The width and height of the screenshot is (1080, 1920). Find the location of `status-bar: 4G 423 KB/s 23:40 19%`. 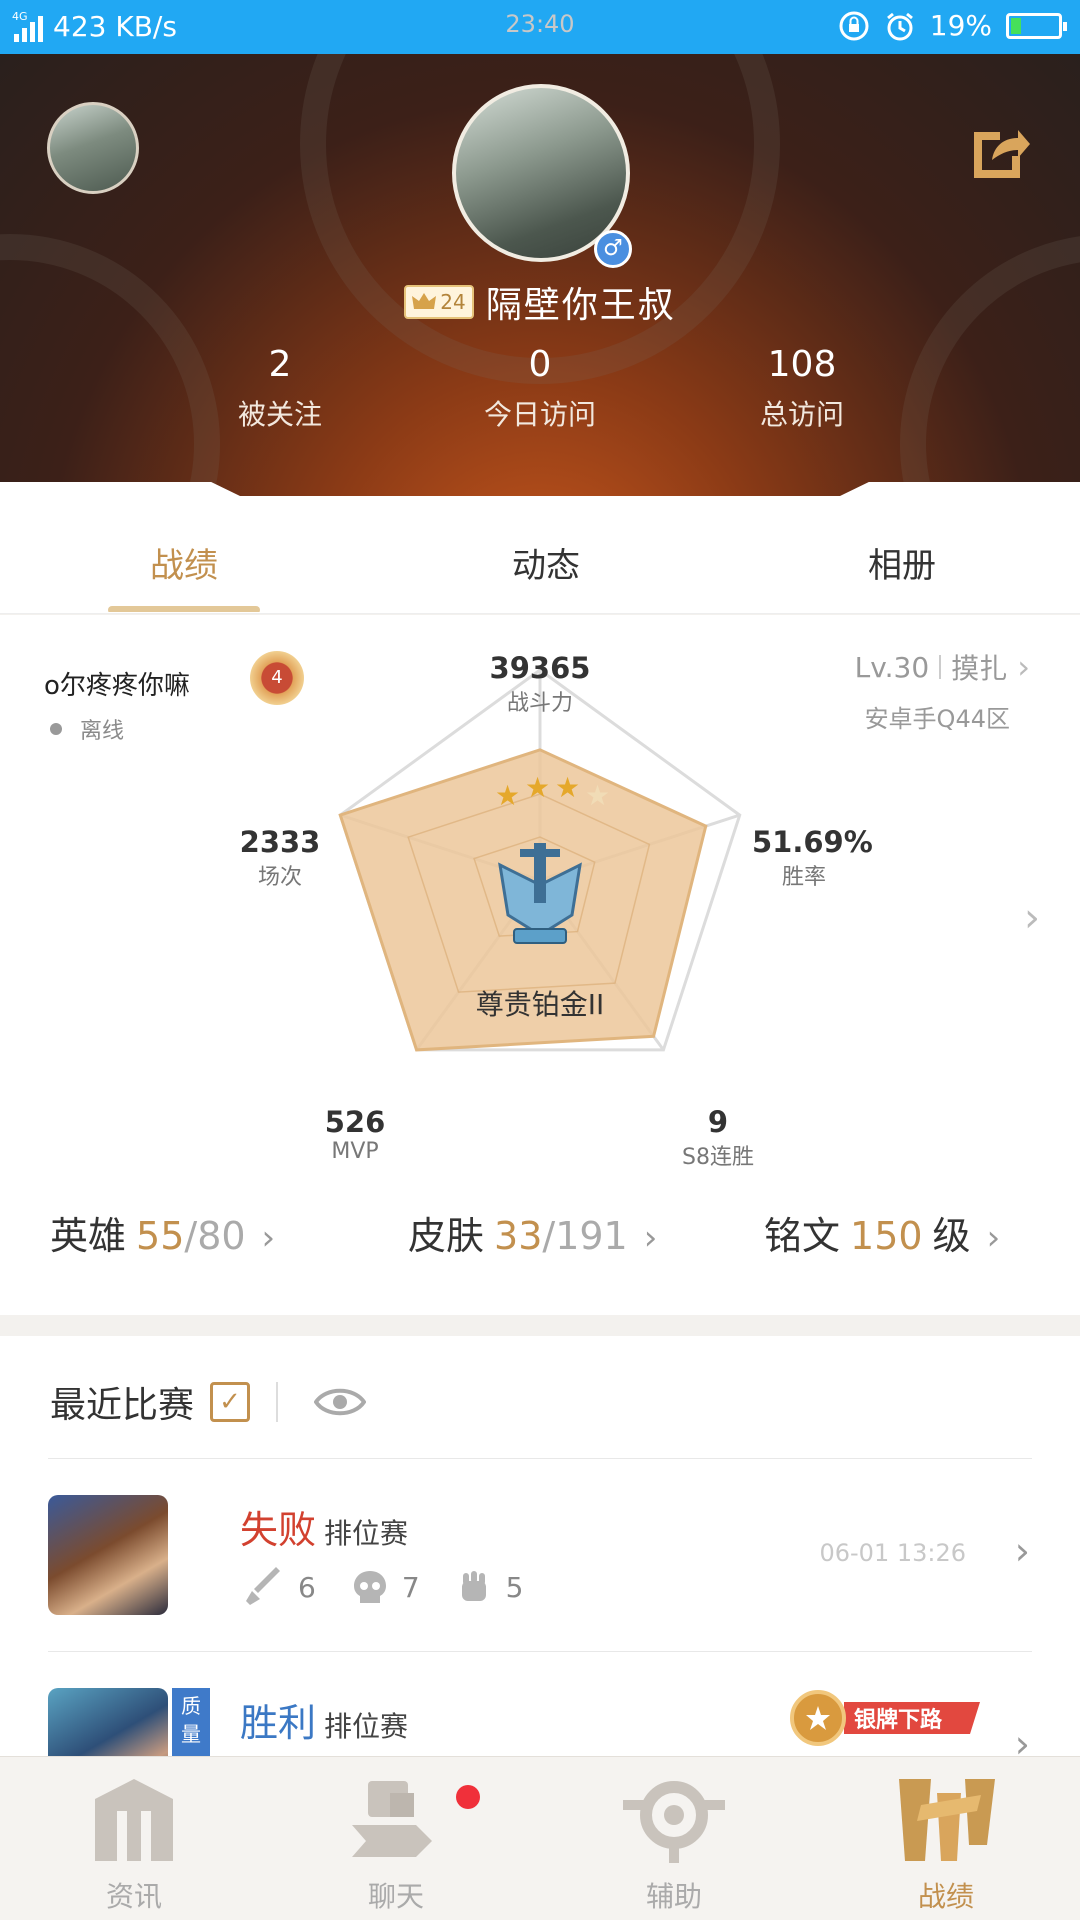

status-bar: 4G 423 KB/s 23:40 19% is located at coordinates (540, 27).